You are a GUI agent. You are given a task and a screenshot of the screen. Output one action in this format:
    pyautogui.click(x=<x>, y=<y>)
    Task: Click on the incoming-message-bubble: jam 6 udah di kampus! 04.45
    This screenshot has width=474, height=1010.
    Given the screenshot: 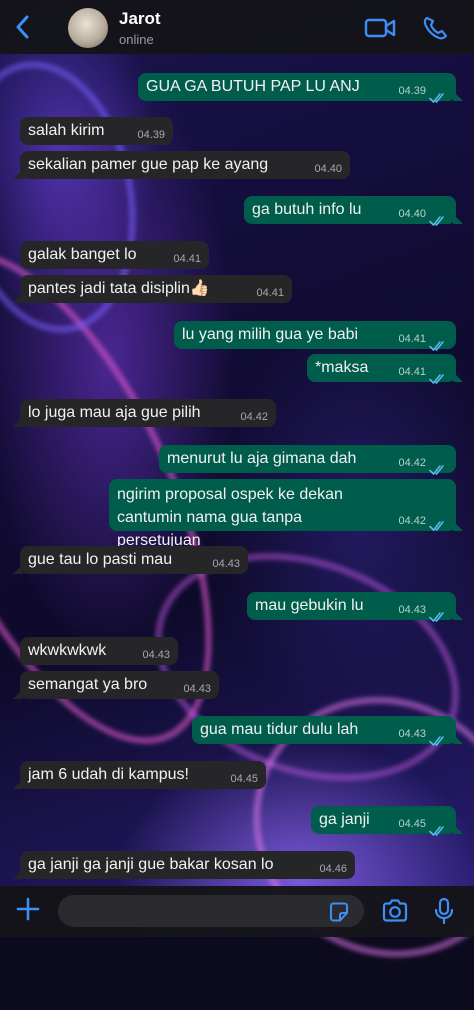 What is the action you would take?
    pyautogui.click(x=139, y=775)
    